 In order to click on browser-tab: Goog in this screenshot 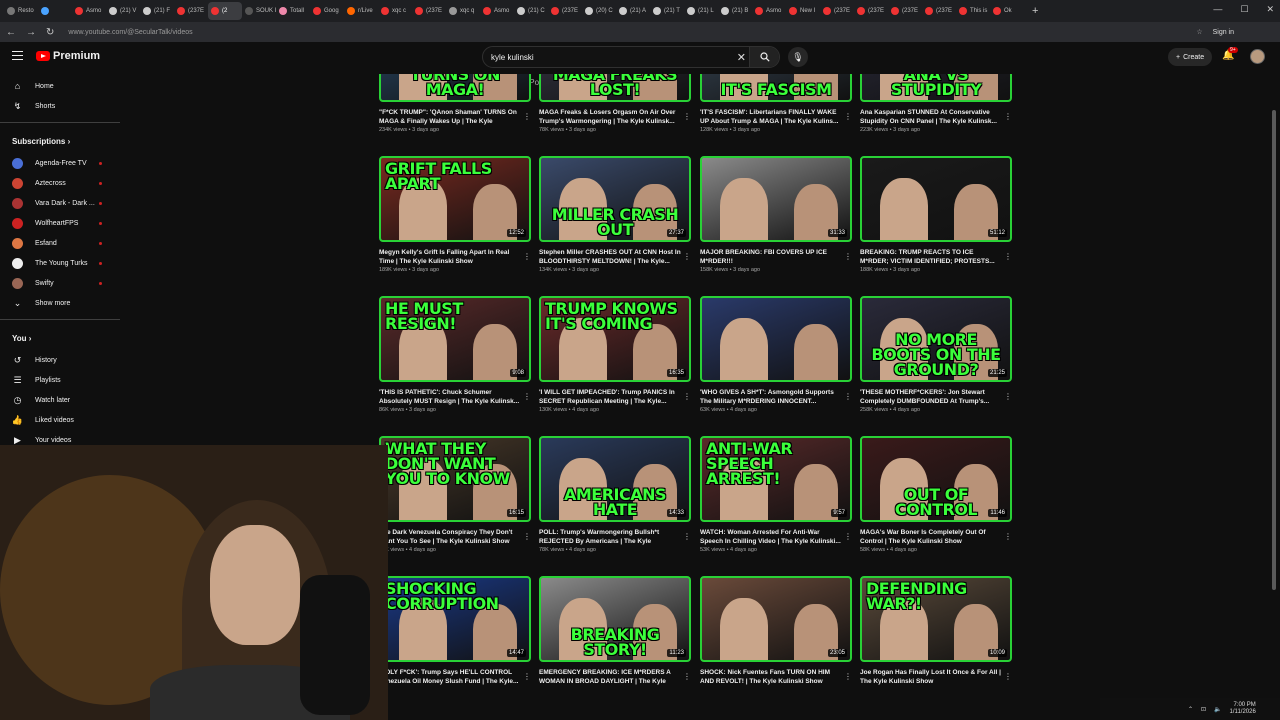, I will do `click(327, 11)`.